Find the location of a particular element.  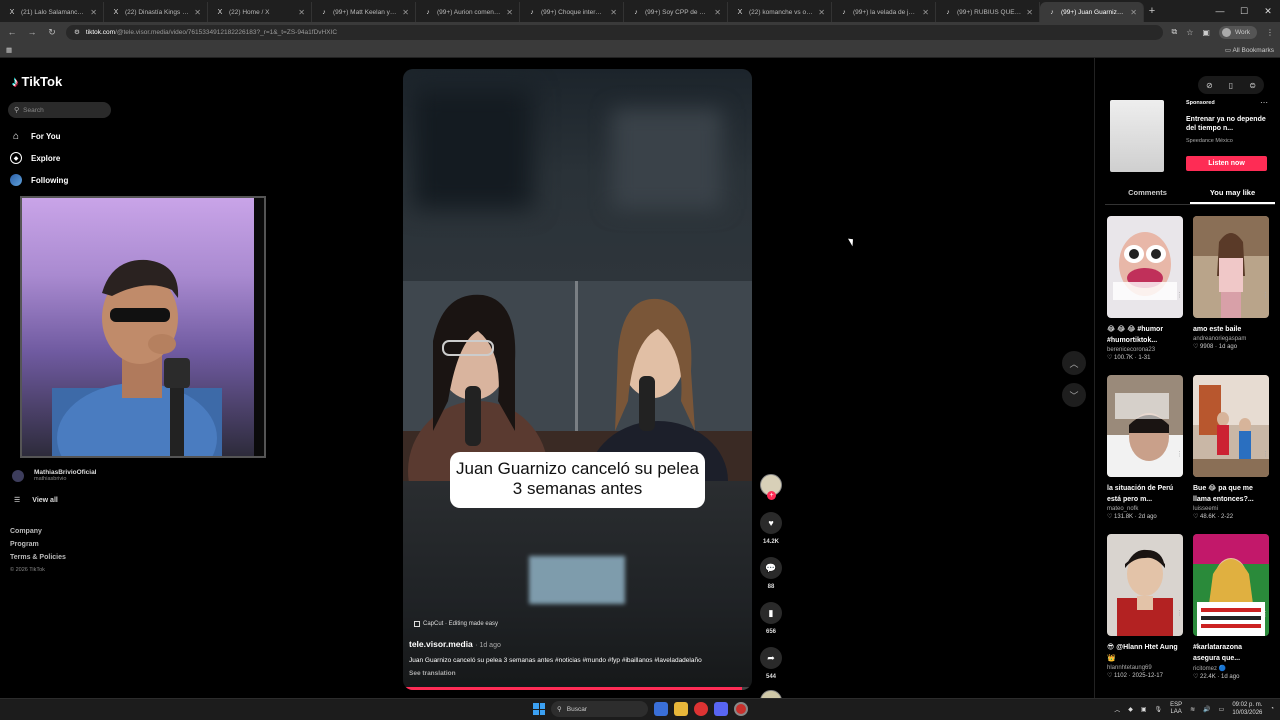

tray-overflow-icon: ︿ is located at coordinates (1117, 709).